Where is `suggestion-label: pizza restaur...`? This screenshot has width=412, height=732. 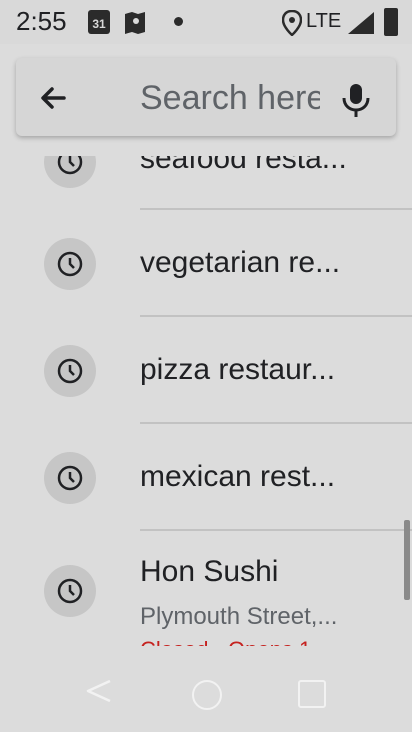
suggestion-label: pizza restaur... is located at coordinates (238, 369).